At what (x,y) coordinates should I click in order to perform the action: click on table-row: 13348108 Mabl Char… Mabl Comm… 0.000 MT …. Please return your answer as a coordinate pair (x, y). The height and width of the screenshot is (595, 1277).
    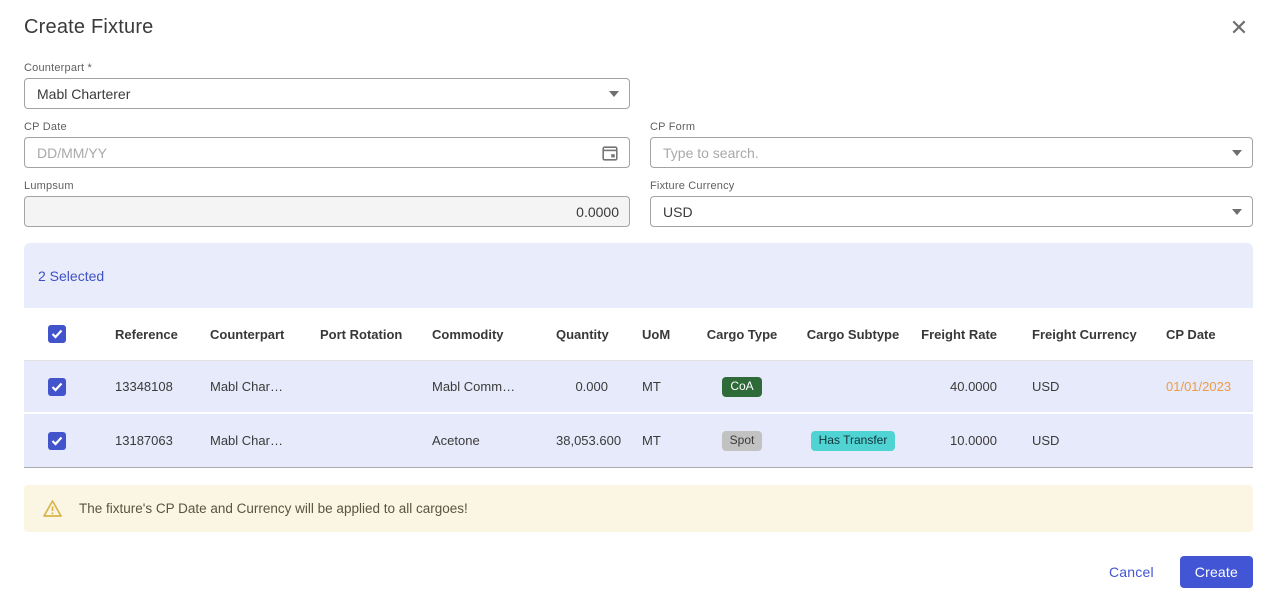
    Looking at the image, I should click on (638, 387).